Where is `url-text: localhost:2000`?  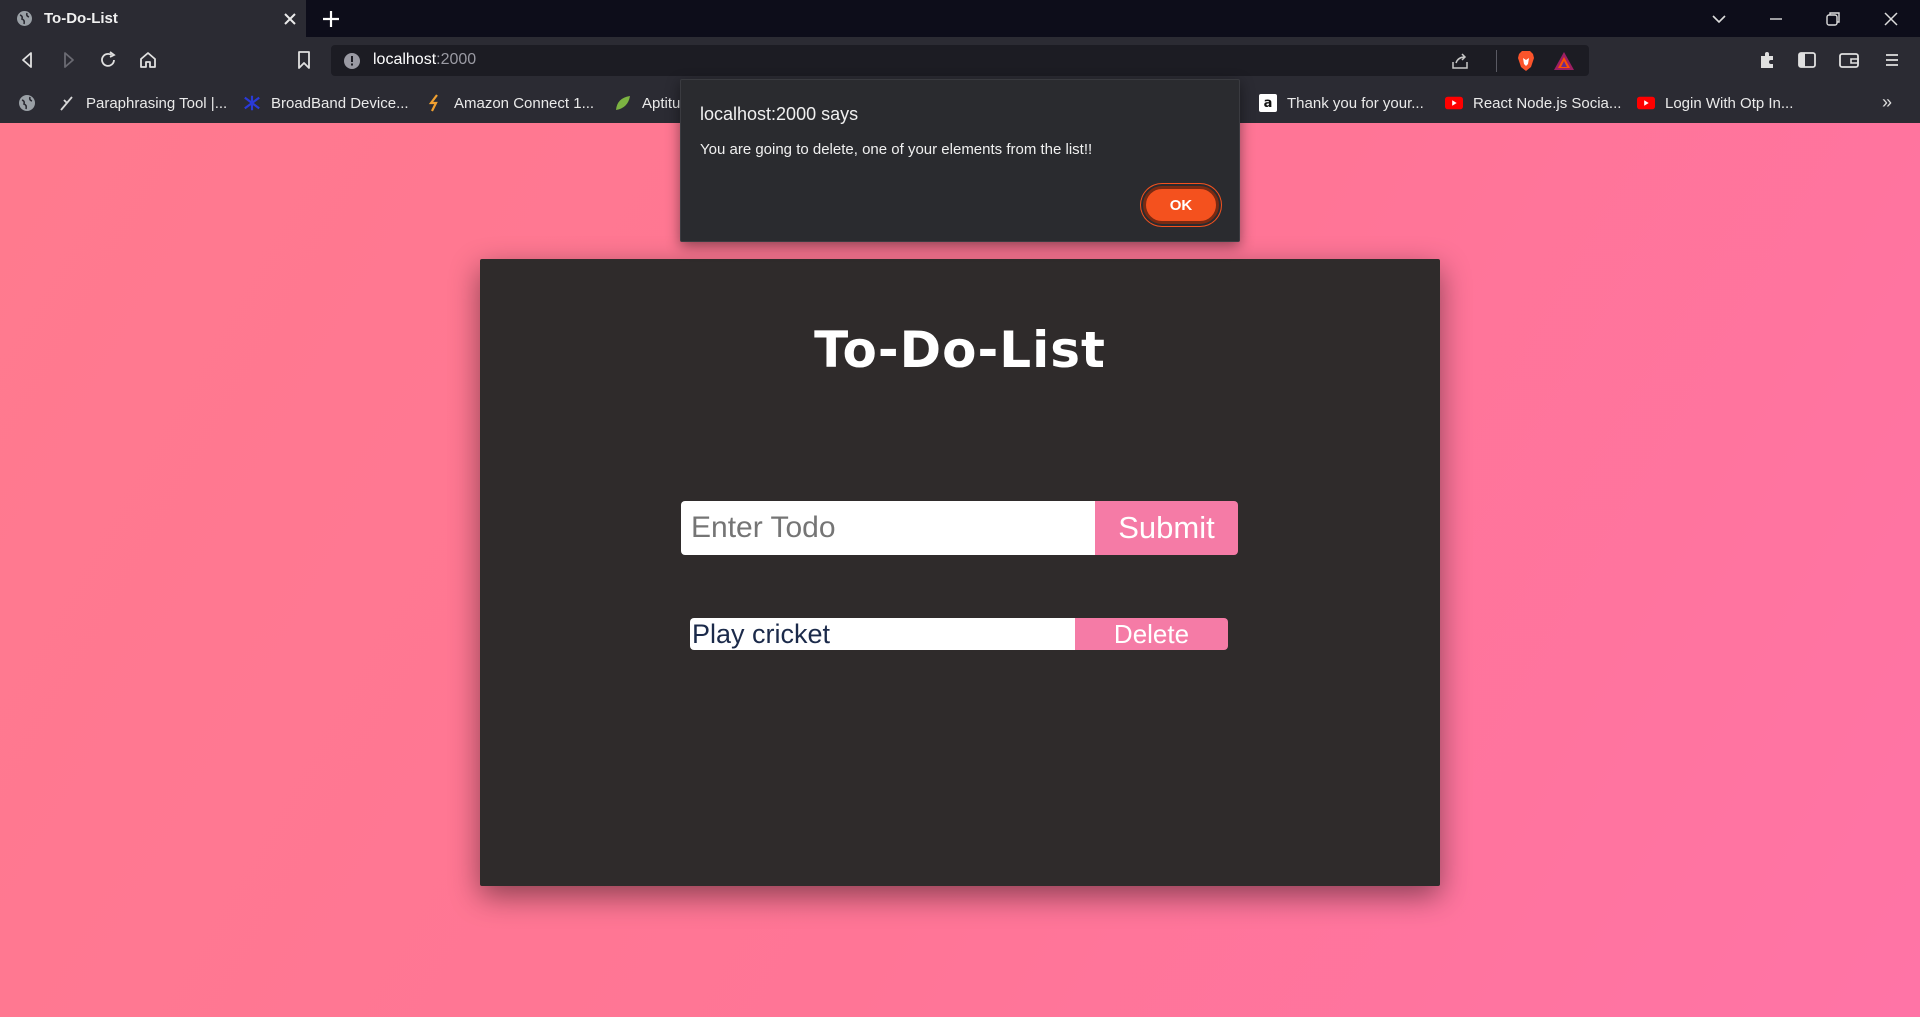 url-text: localhost:2000 is located at coordinates (425, 59).